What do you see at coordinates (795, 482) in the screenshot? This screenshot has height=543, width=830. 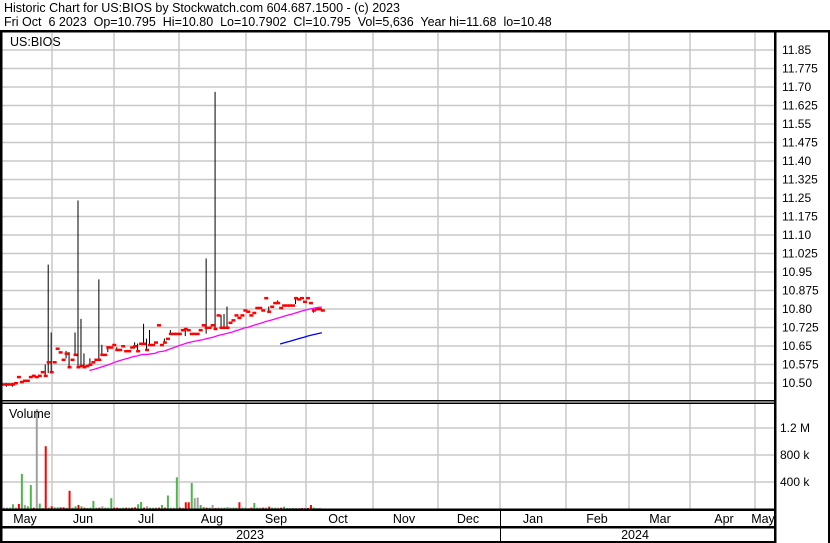 I see `volume-tick-label: 400 k` at bounding box center [795, 482].